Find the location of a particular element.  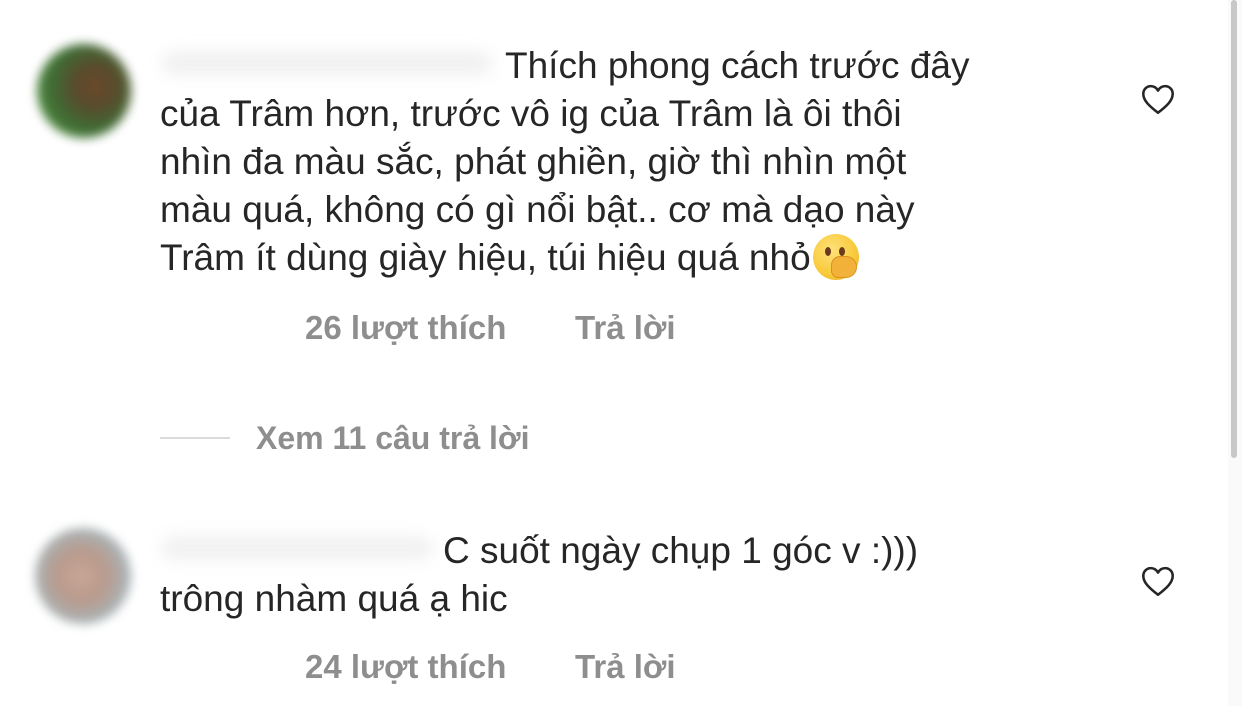

comment-meta: 24 lượt thích Trả lời is located at coordinates (490, 667).